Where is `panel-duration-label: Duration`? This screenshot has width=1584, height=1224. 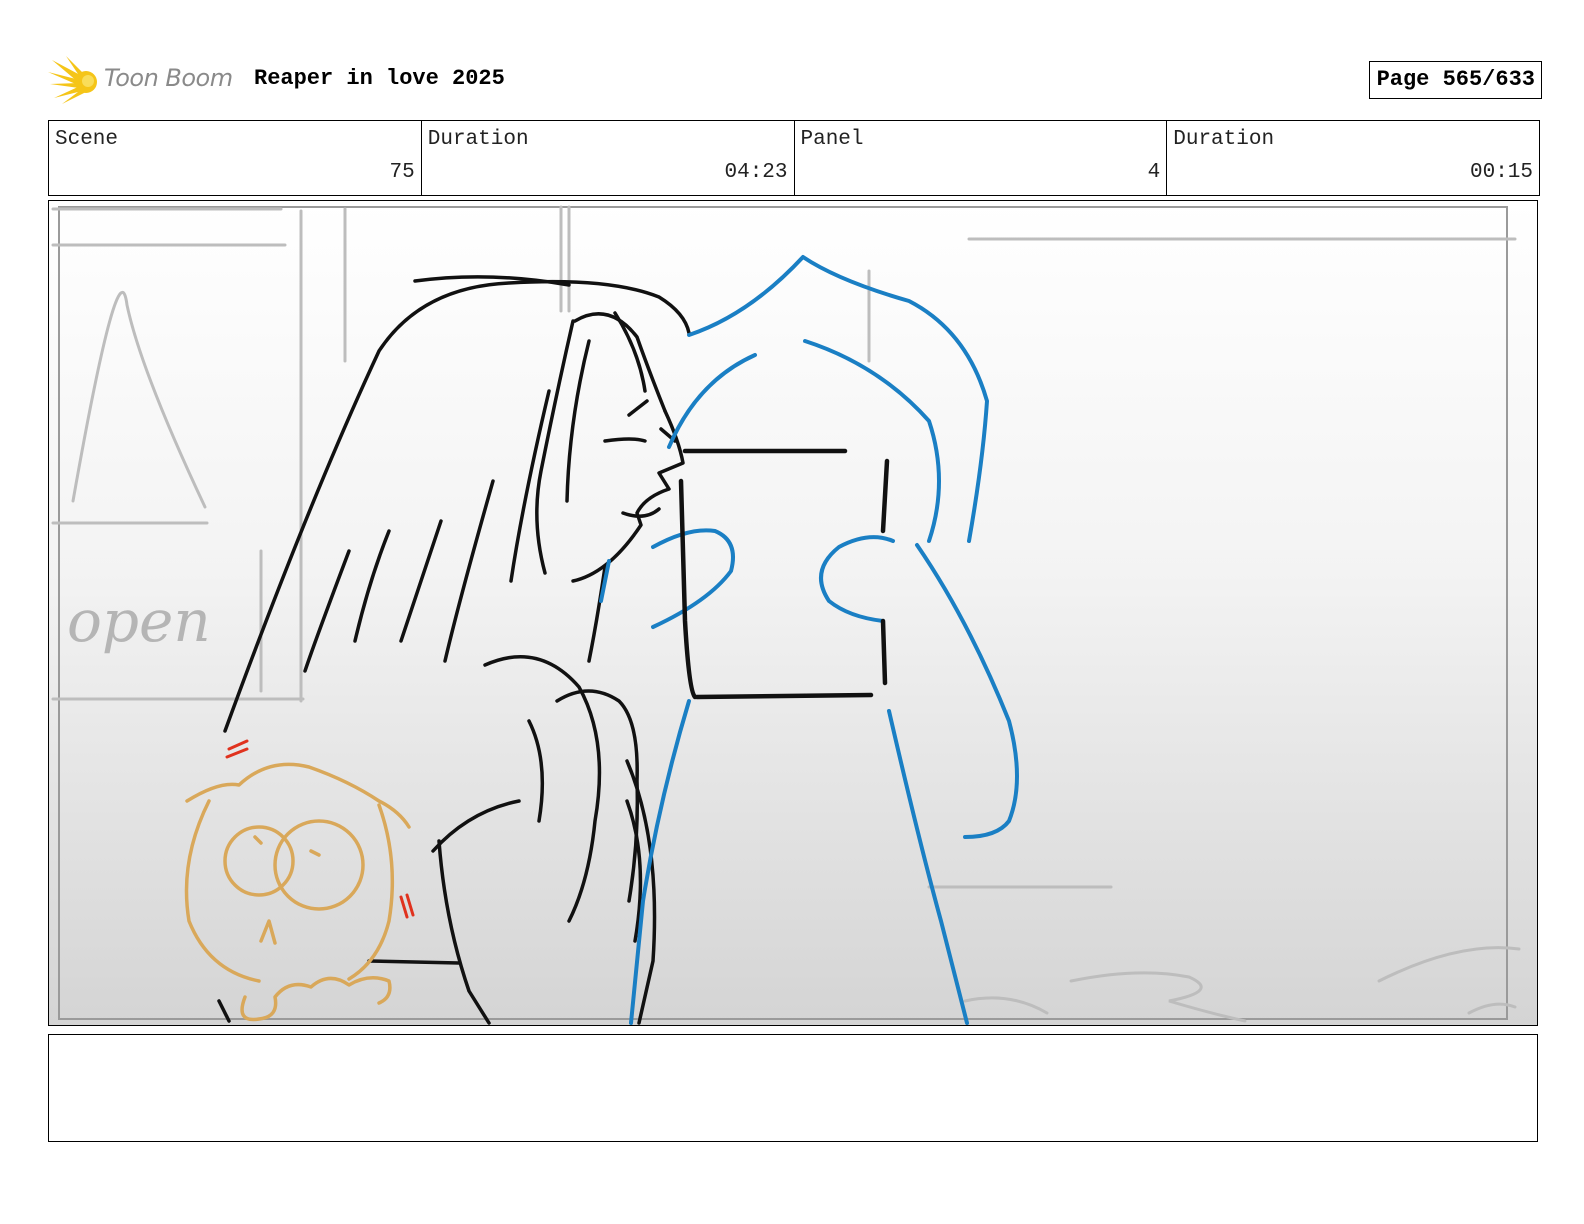
panel-duration-label: Duration is located at coordinates (1224, 139).